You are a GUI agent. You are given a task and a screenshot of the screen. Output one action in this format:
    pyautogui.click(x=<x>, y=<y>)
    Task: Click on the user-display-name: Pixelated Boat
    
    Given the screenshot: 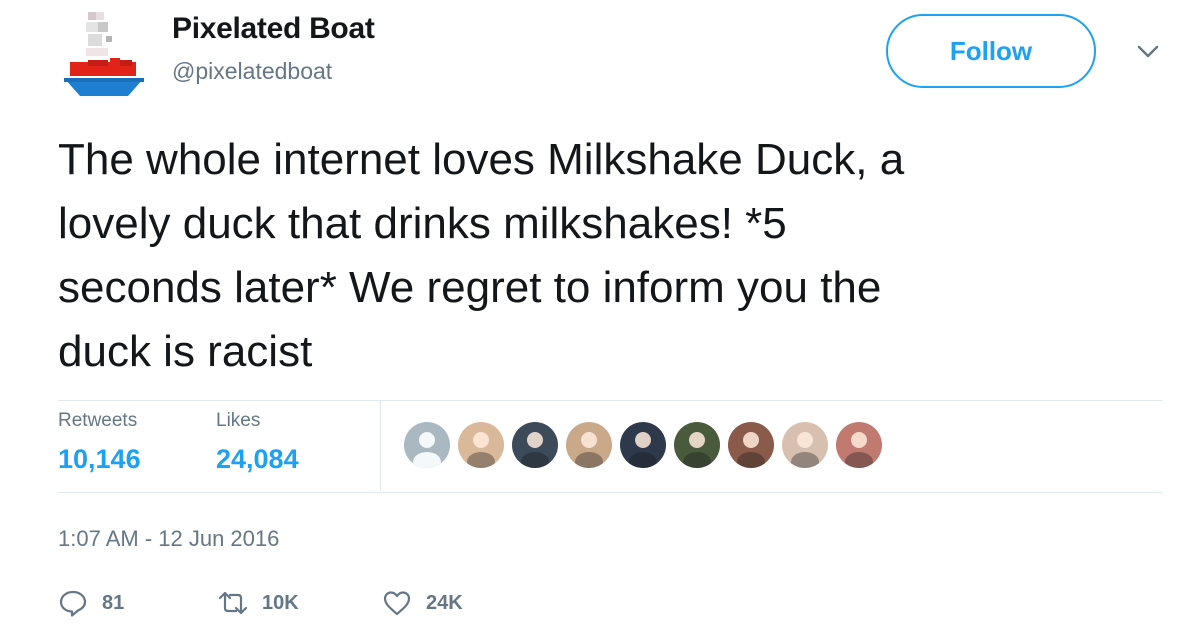 What is the action you would take?
    pyautogui.click(x=273, y=29)
    